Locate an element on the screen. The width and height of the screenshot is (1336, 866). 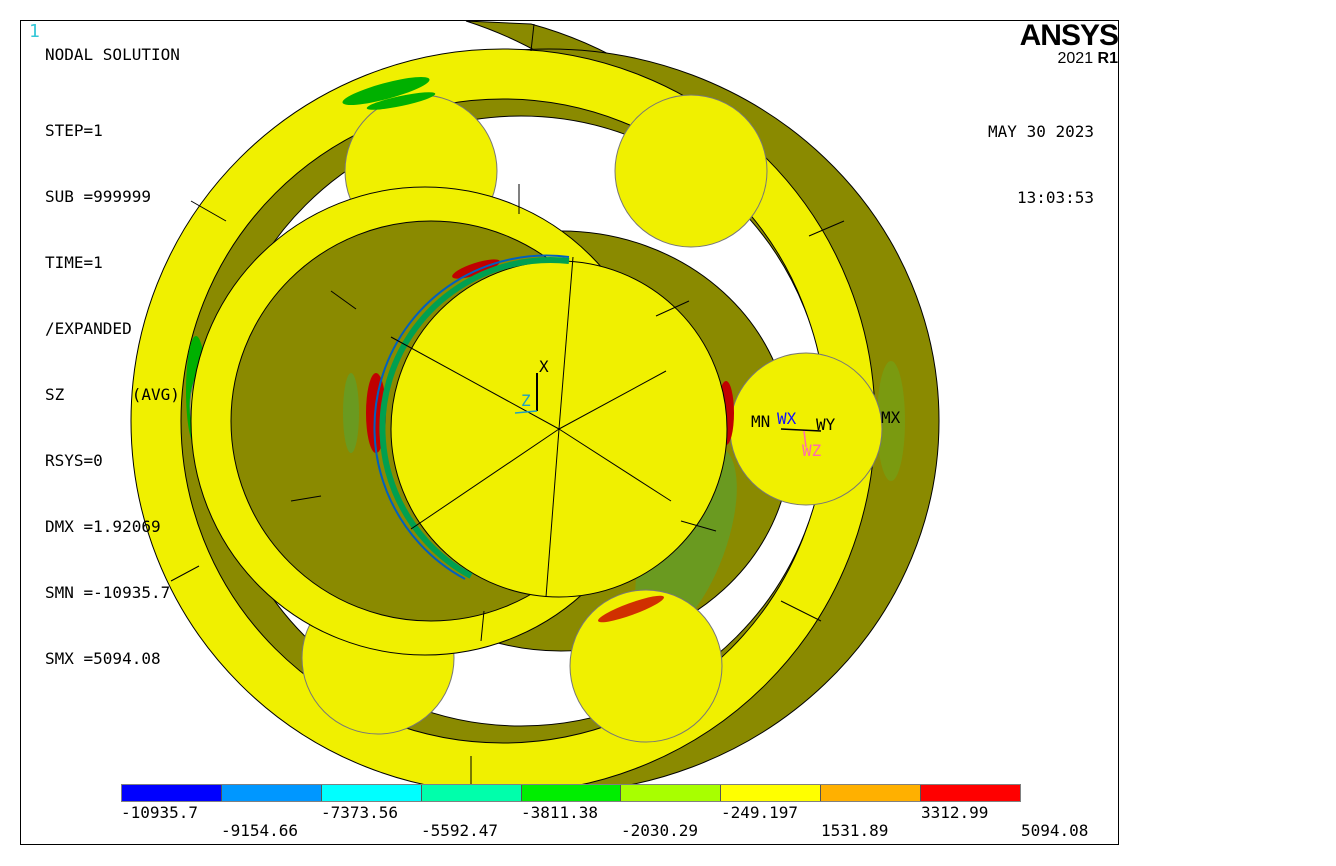
ansys-logo: ANSYS 2021 R1 is located at coordinates (1069, 43).